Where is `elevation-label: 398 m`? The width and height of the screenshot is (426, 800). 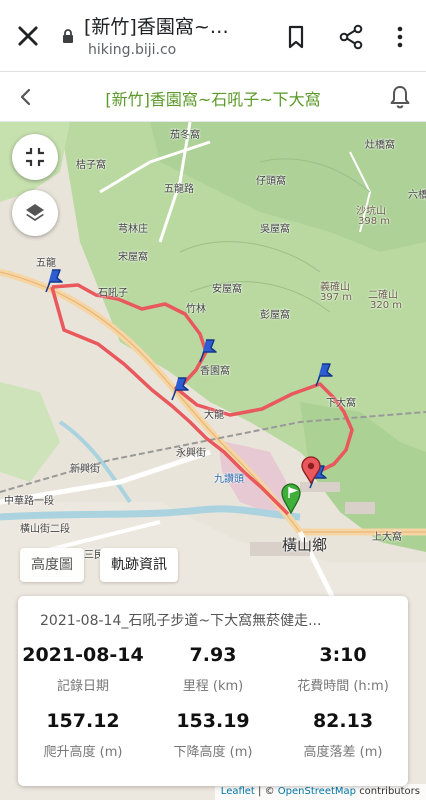 elevation-label: 398 m is located at coordinates (374, 221).